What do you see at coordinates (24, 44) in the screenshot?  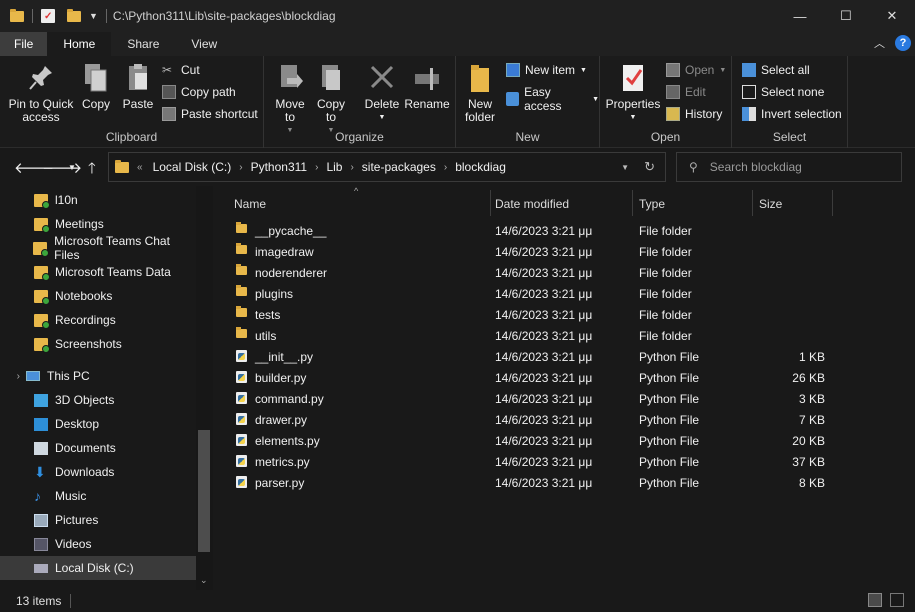 I see `tab-file: File` at bounding box center [24, 44].